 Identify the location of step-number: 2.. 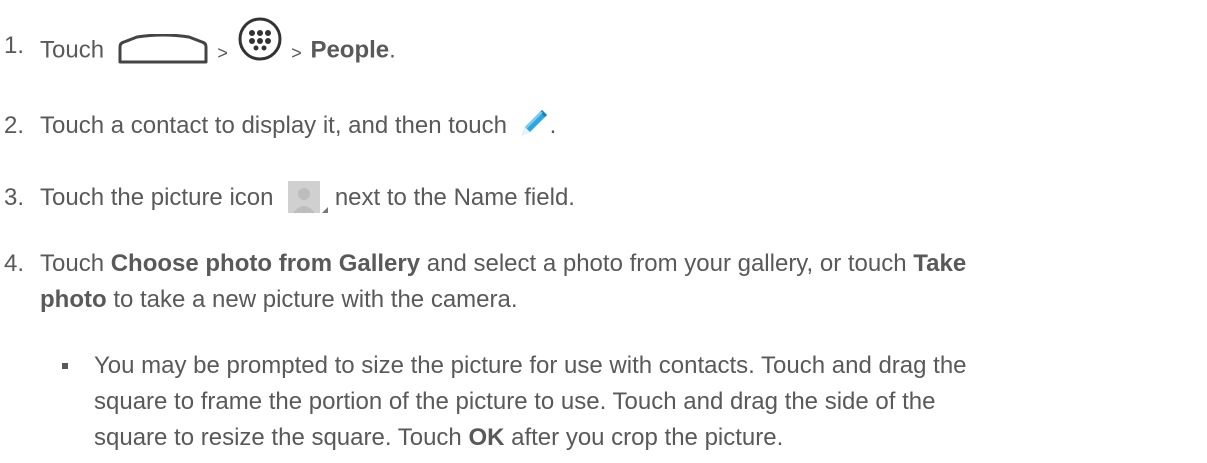
(14, 125).